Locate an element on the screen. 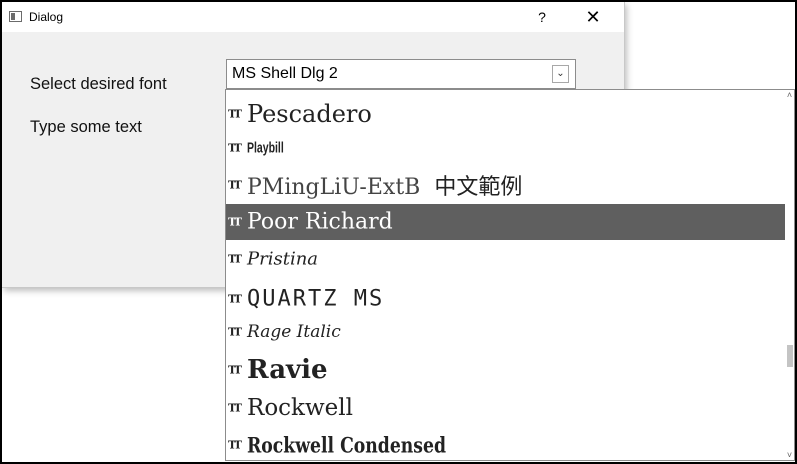 The height and width of the screenshot is (464, 797). scroll-down-icon: ˅ is located at coordinates (789, 455).